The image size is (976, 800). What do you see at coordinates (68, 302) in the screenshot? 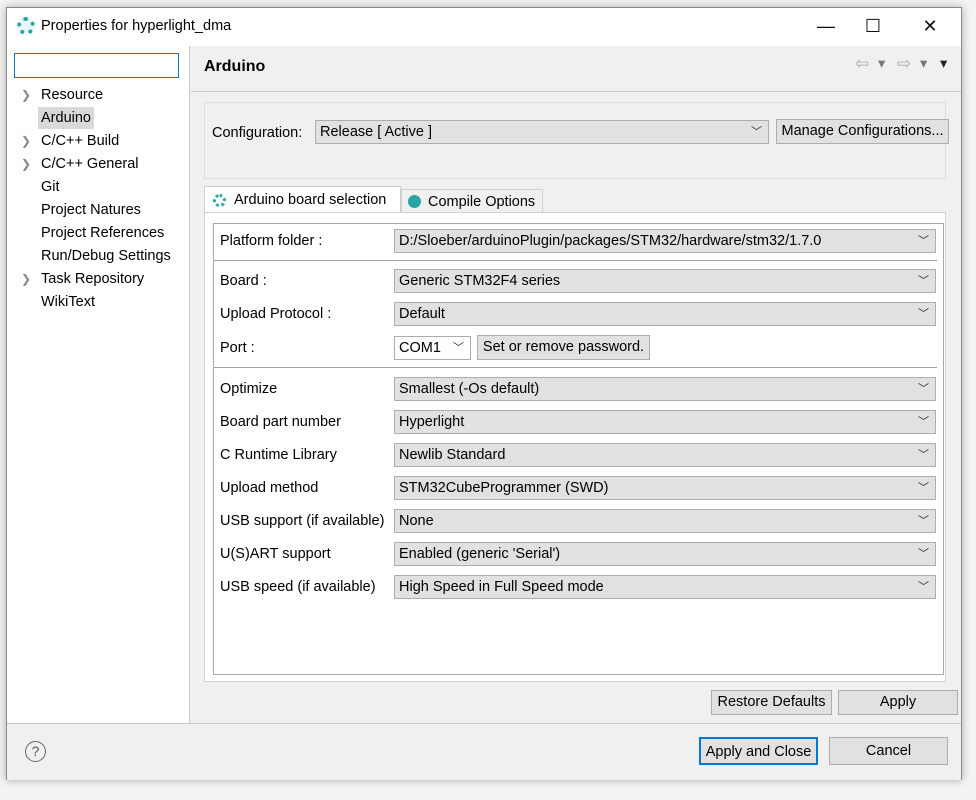
I see `tree-item-label: WikiText` at bounding box center [68, 302].